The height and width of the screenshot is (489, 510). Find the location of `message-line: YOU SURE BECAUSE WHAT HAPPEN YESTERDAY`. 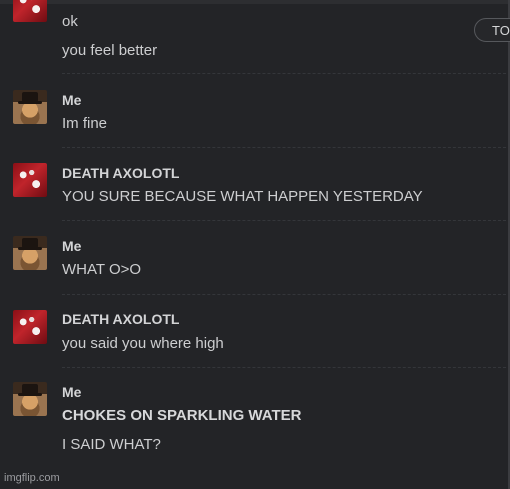

message-line: YOU SURE BECAUSE WHAT HAPPEN YESTERDAY is located at coordinates (242, 196).